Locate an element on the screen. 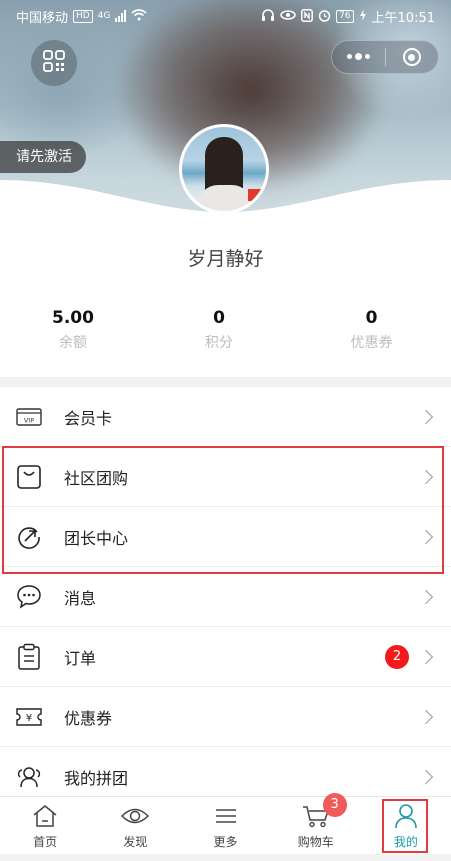  qr-code-icon is located at coordinates (54, 63).